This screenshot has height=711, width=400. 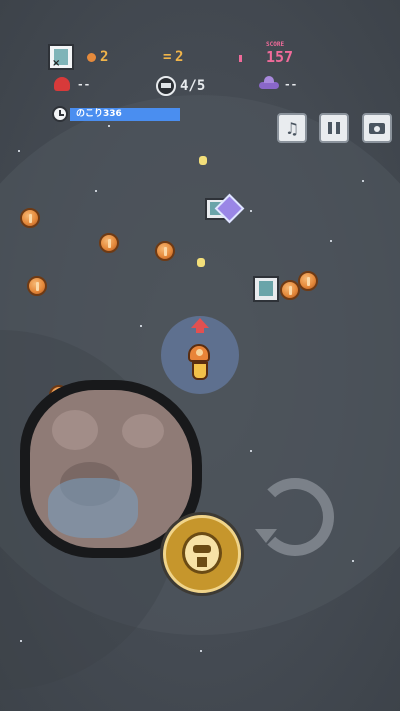 What do you see at coordinates (60, 114) in the screenshot?
I see `clock-icon` at bounding box center [60, 114].